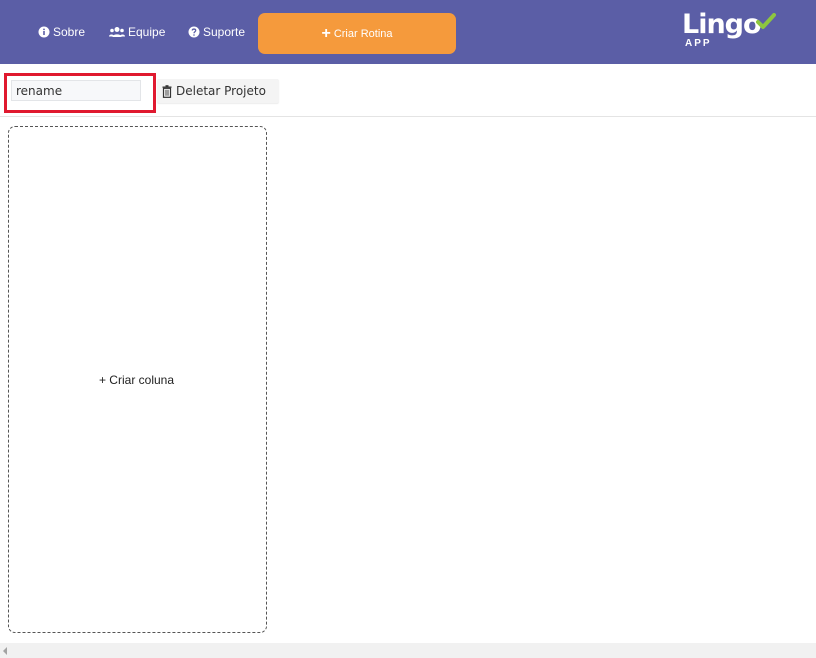  I want to click on create-routine-button: + Criar Rotina, so click(357, 33).